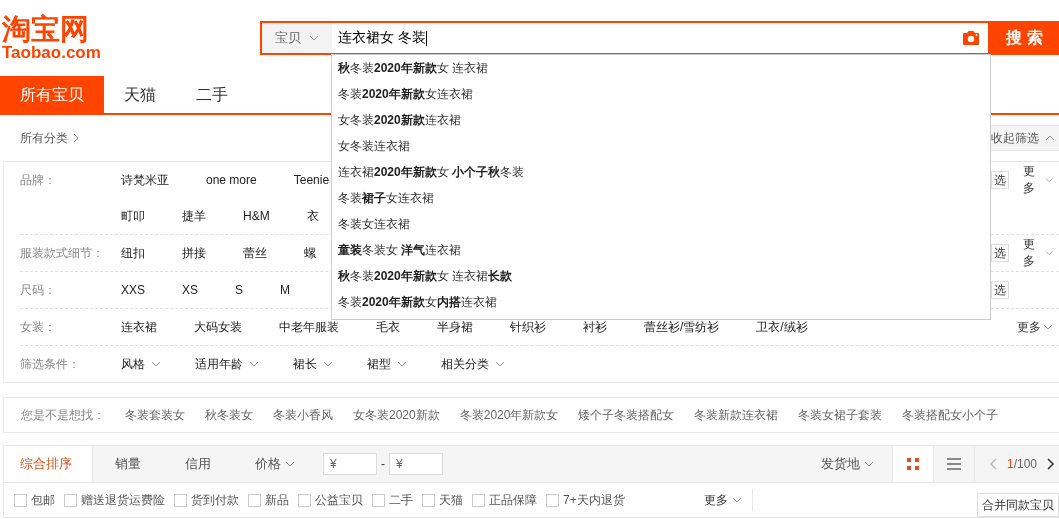 The width and height of the screenshot is (1059, 519). I want to click on filter-option: 卫衣/绒衫, so click(782, 327).